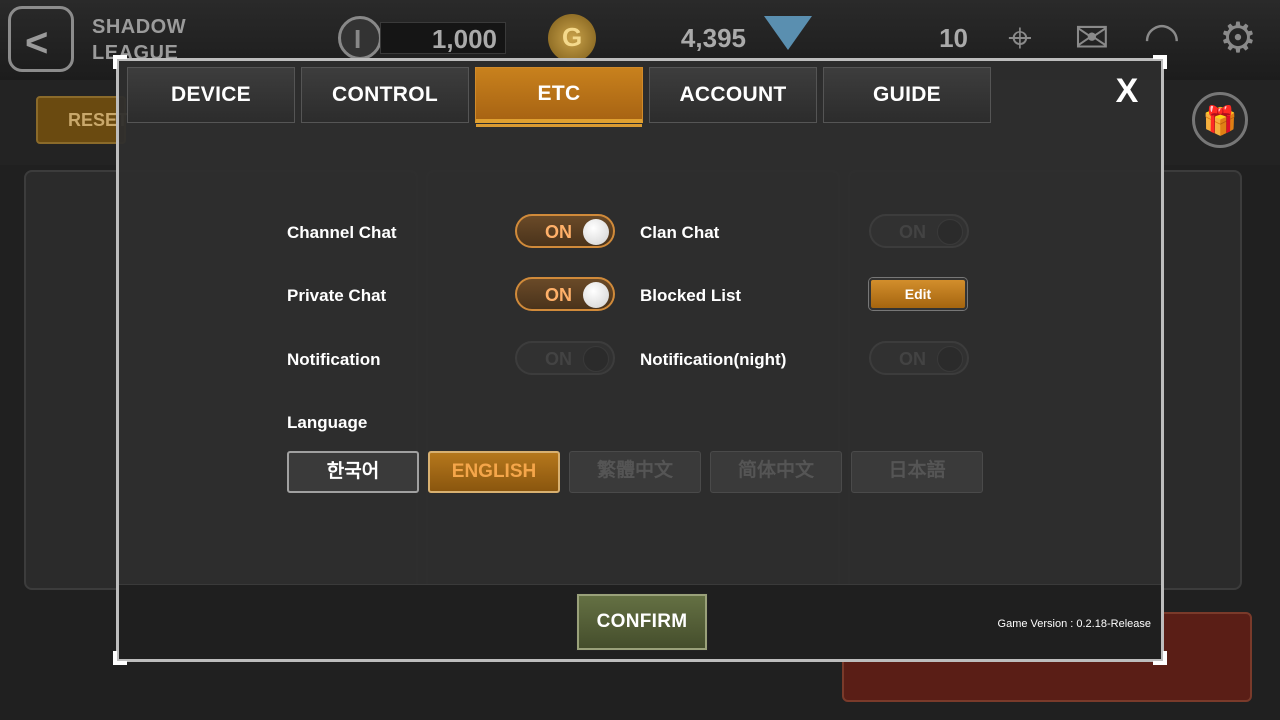 Image resolution: width=1280 pixels, height=720 pixels. What do you see at coordinates (1092, 38) in the screenshot?
I see `mail-icon: ✉` at bounding box center [1092, 38].